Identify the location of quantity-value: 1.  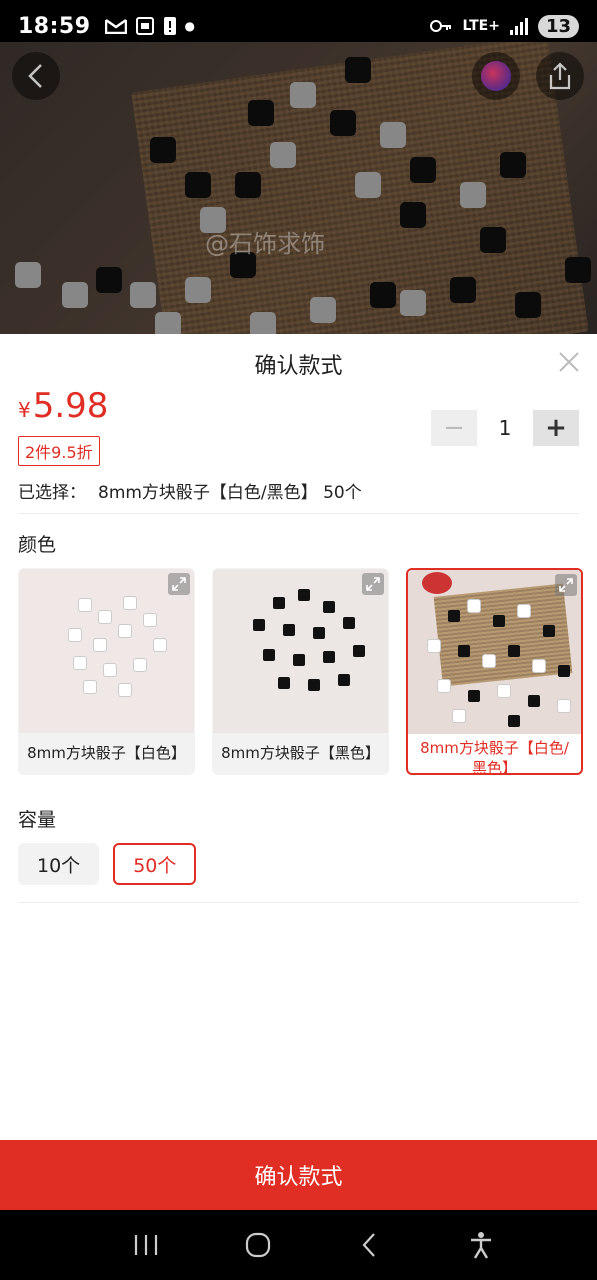
(505, 428).